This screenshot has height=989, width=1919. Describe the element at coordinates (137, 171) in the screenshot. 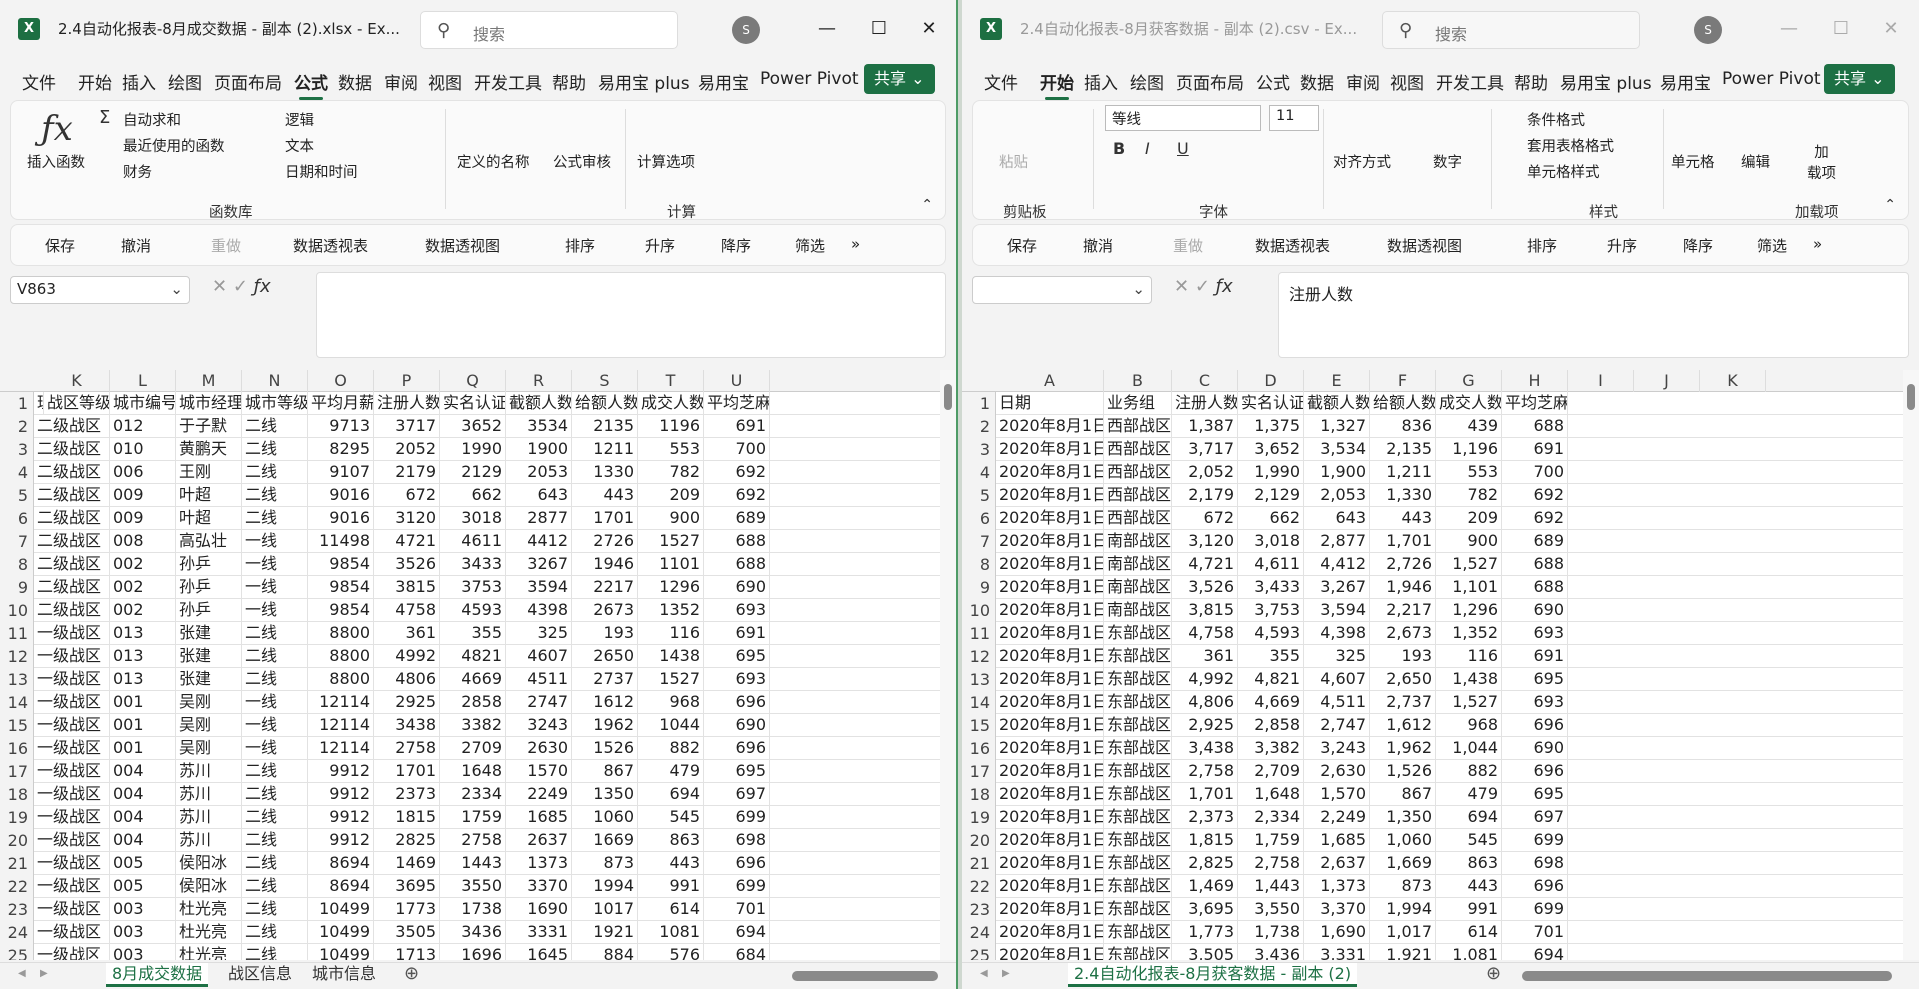

I see `financial-button: 财务` at that location.